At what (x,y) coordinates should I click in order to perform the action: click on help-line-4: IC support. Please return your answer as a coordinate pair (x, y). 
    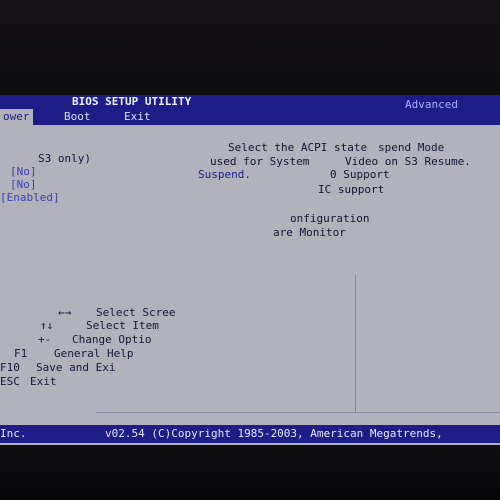
    Looking at the image, I should click on (351, 189).